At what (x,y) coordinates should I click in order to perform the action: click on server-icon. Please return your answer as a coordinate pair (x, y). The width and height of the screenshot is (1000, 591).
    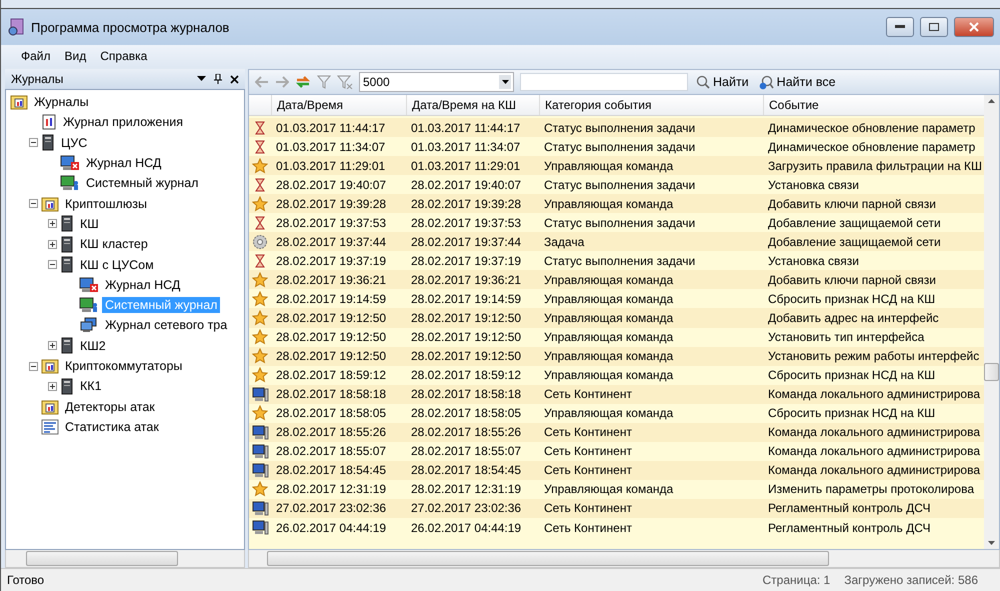
    Looking at the image, I should click on (67, 223).